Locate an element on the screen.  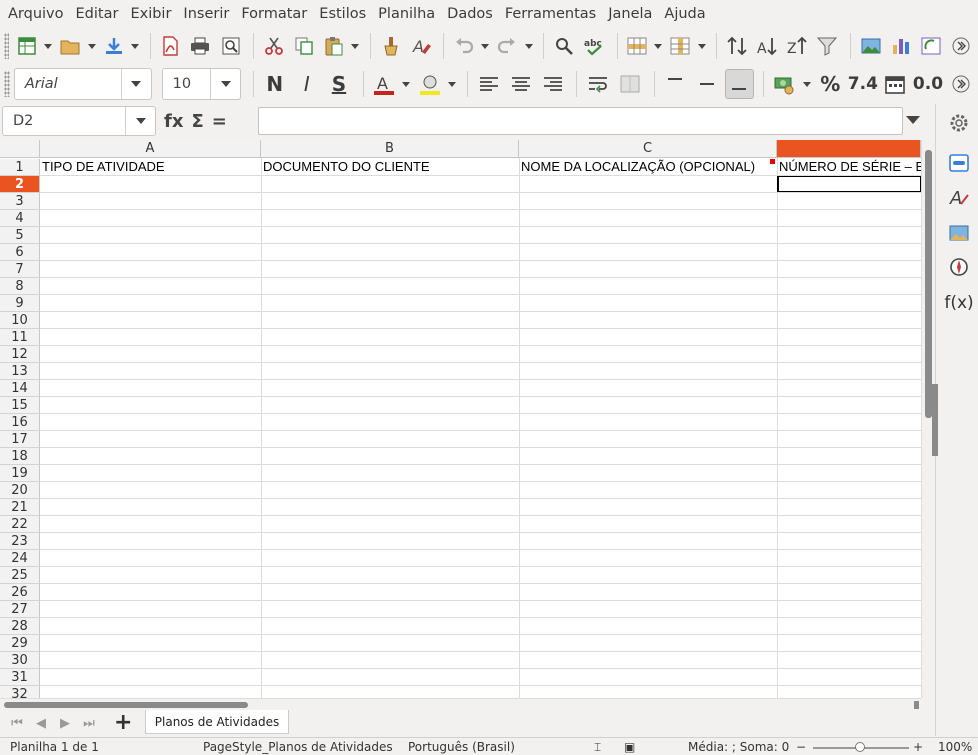
function-wizard-icon: fx is located at coordinates (173, 121).